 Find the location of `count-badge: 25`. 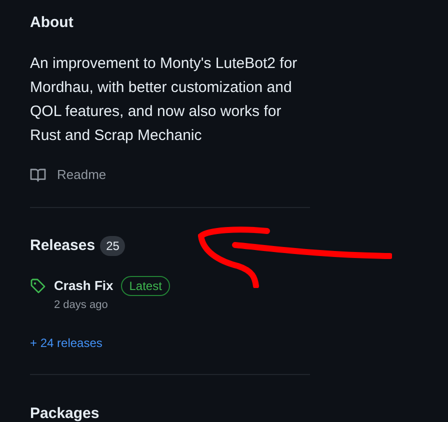

count-badge: 25 is located at coordinates (113, 246).